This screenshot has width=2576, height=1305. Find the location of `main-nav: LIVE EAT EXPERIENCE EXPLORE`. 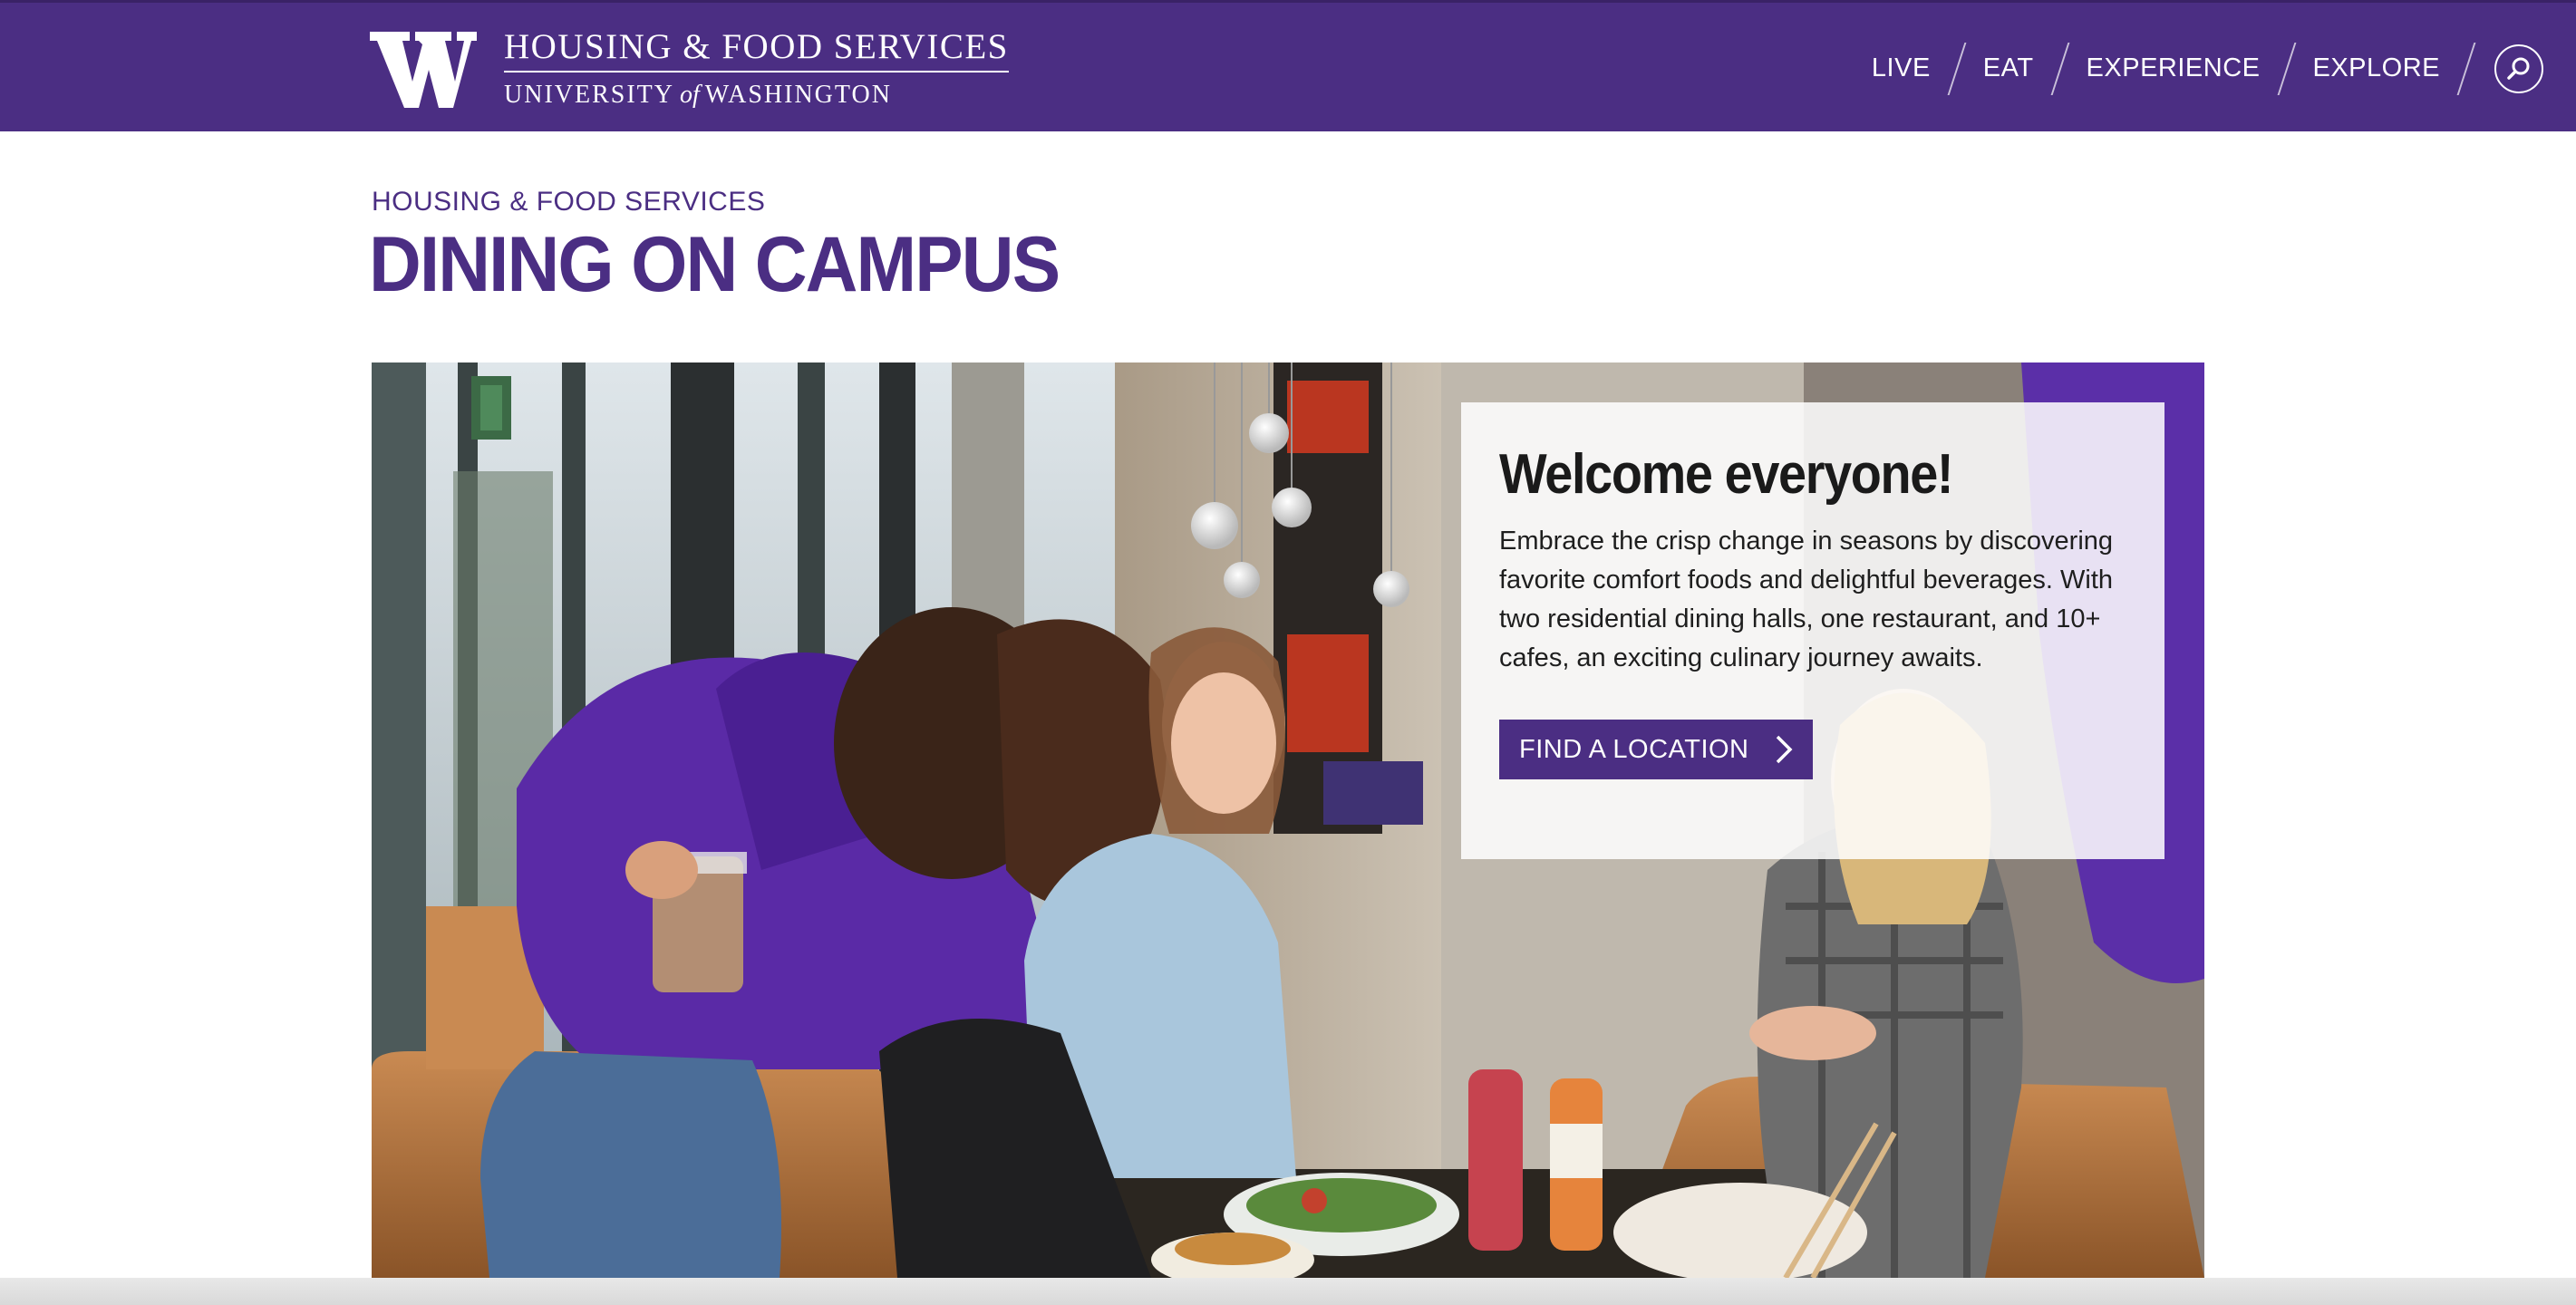

main-nav: LIVE EAT EXPERIENCE EXPLORE is located at coordinates (2194, 68).